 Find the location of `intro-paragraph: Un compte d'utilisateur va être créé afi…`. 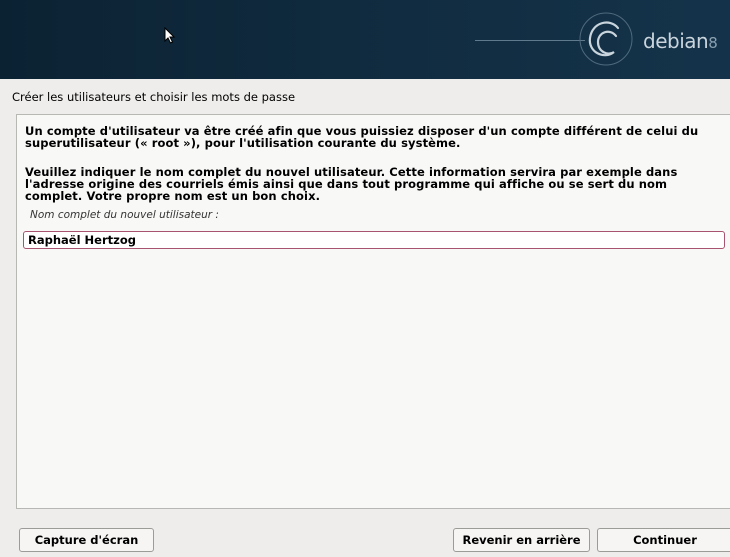

intro-paragraph: Un compte d'utilisateur va être créé afi… is located at coordinates (362, 137).